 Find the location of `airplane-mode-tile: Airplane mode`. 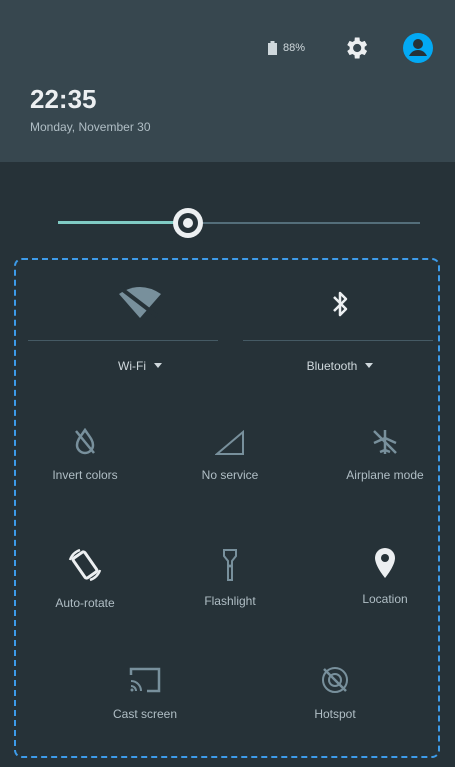

airplane-mode-tile: Airplane mode is located at coordinates (385, 455).